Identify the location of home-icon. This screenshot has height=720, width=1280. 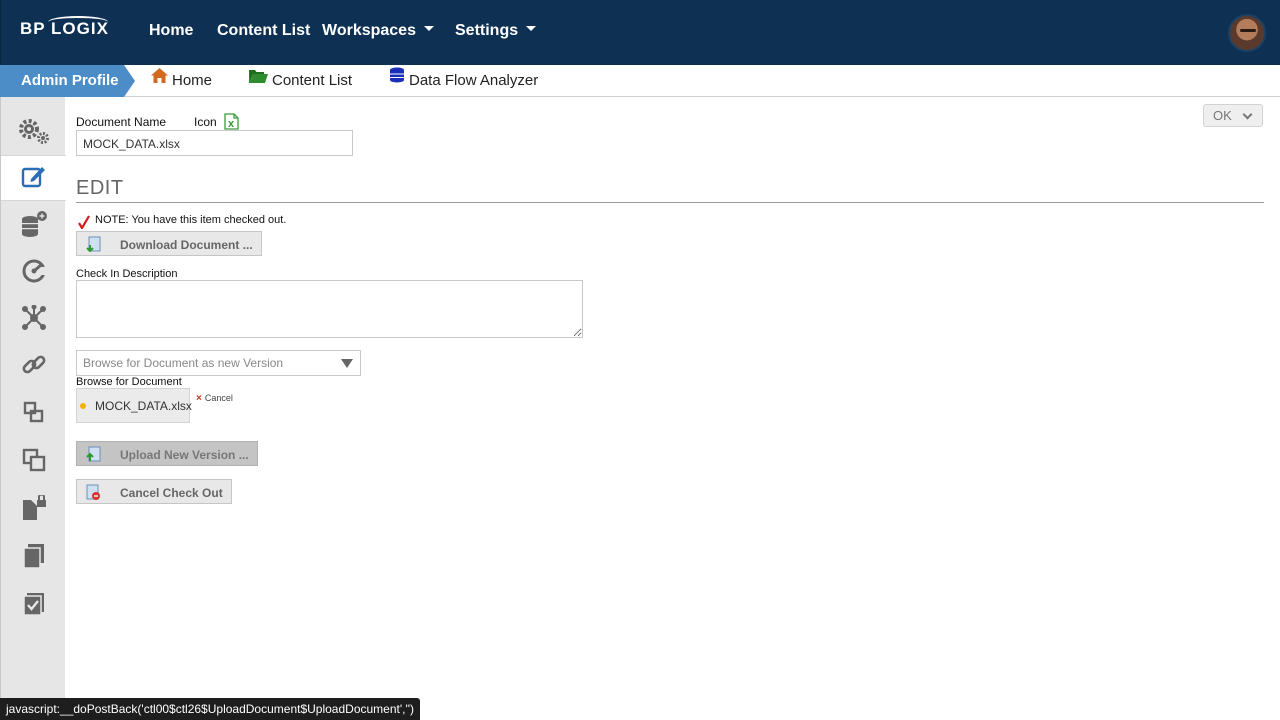
(159, 79).